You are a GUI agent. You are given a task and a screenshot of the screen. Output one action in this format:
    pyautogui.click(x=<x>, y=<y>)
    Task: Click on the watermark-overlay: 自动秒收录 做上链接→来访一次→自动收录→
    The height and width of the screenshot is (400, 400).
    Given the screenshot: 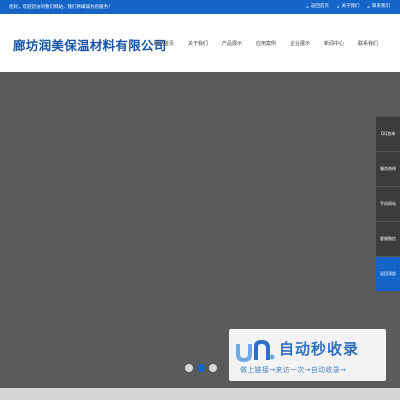 What is the action you would take?
    pyautogui.click(x=307, y=355)
    